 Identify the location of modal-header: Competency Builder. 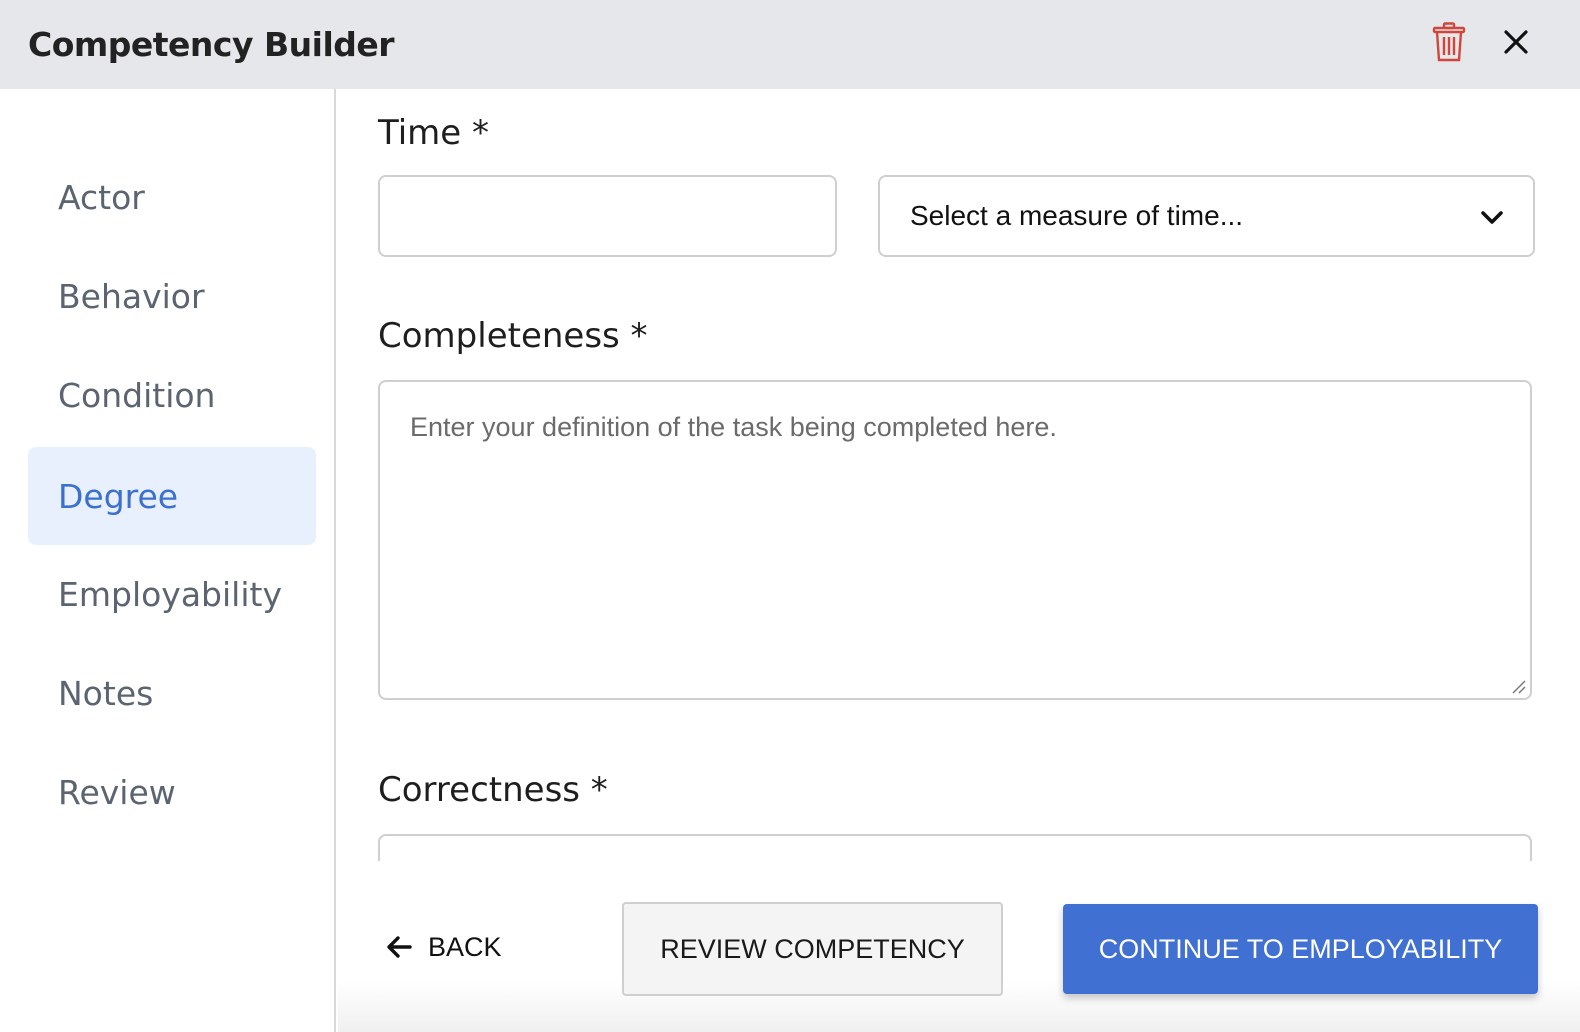
(790, 44).